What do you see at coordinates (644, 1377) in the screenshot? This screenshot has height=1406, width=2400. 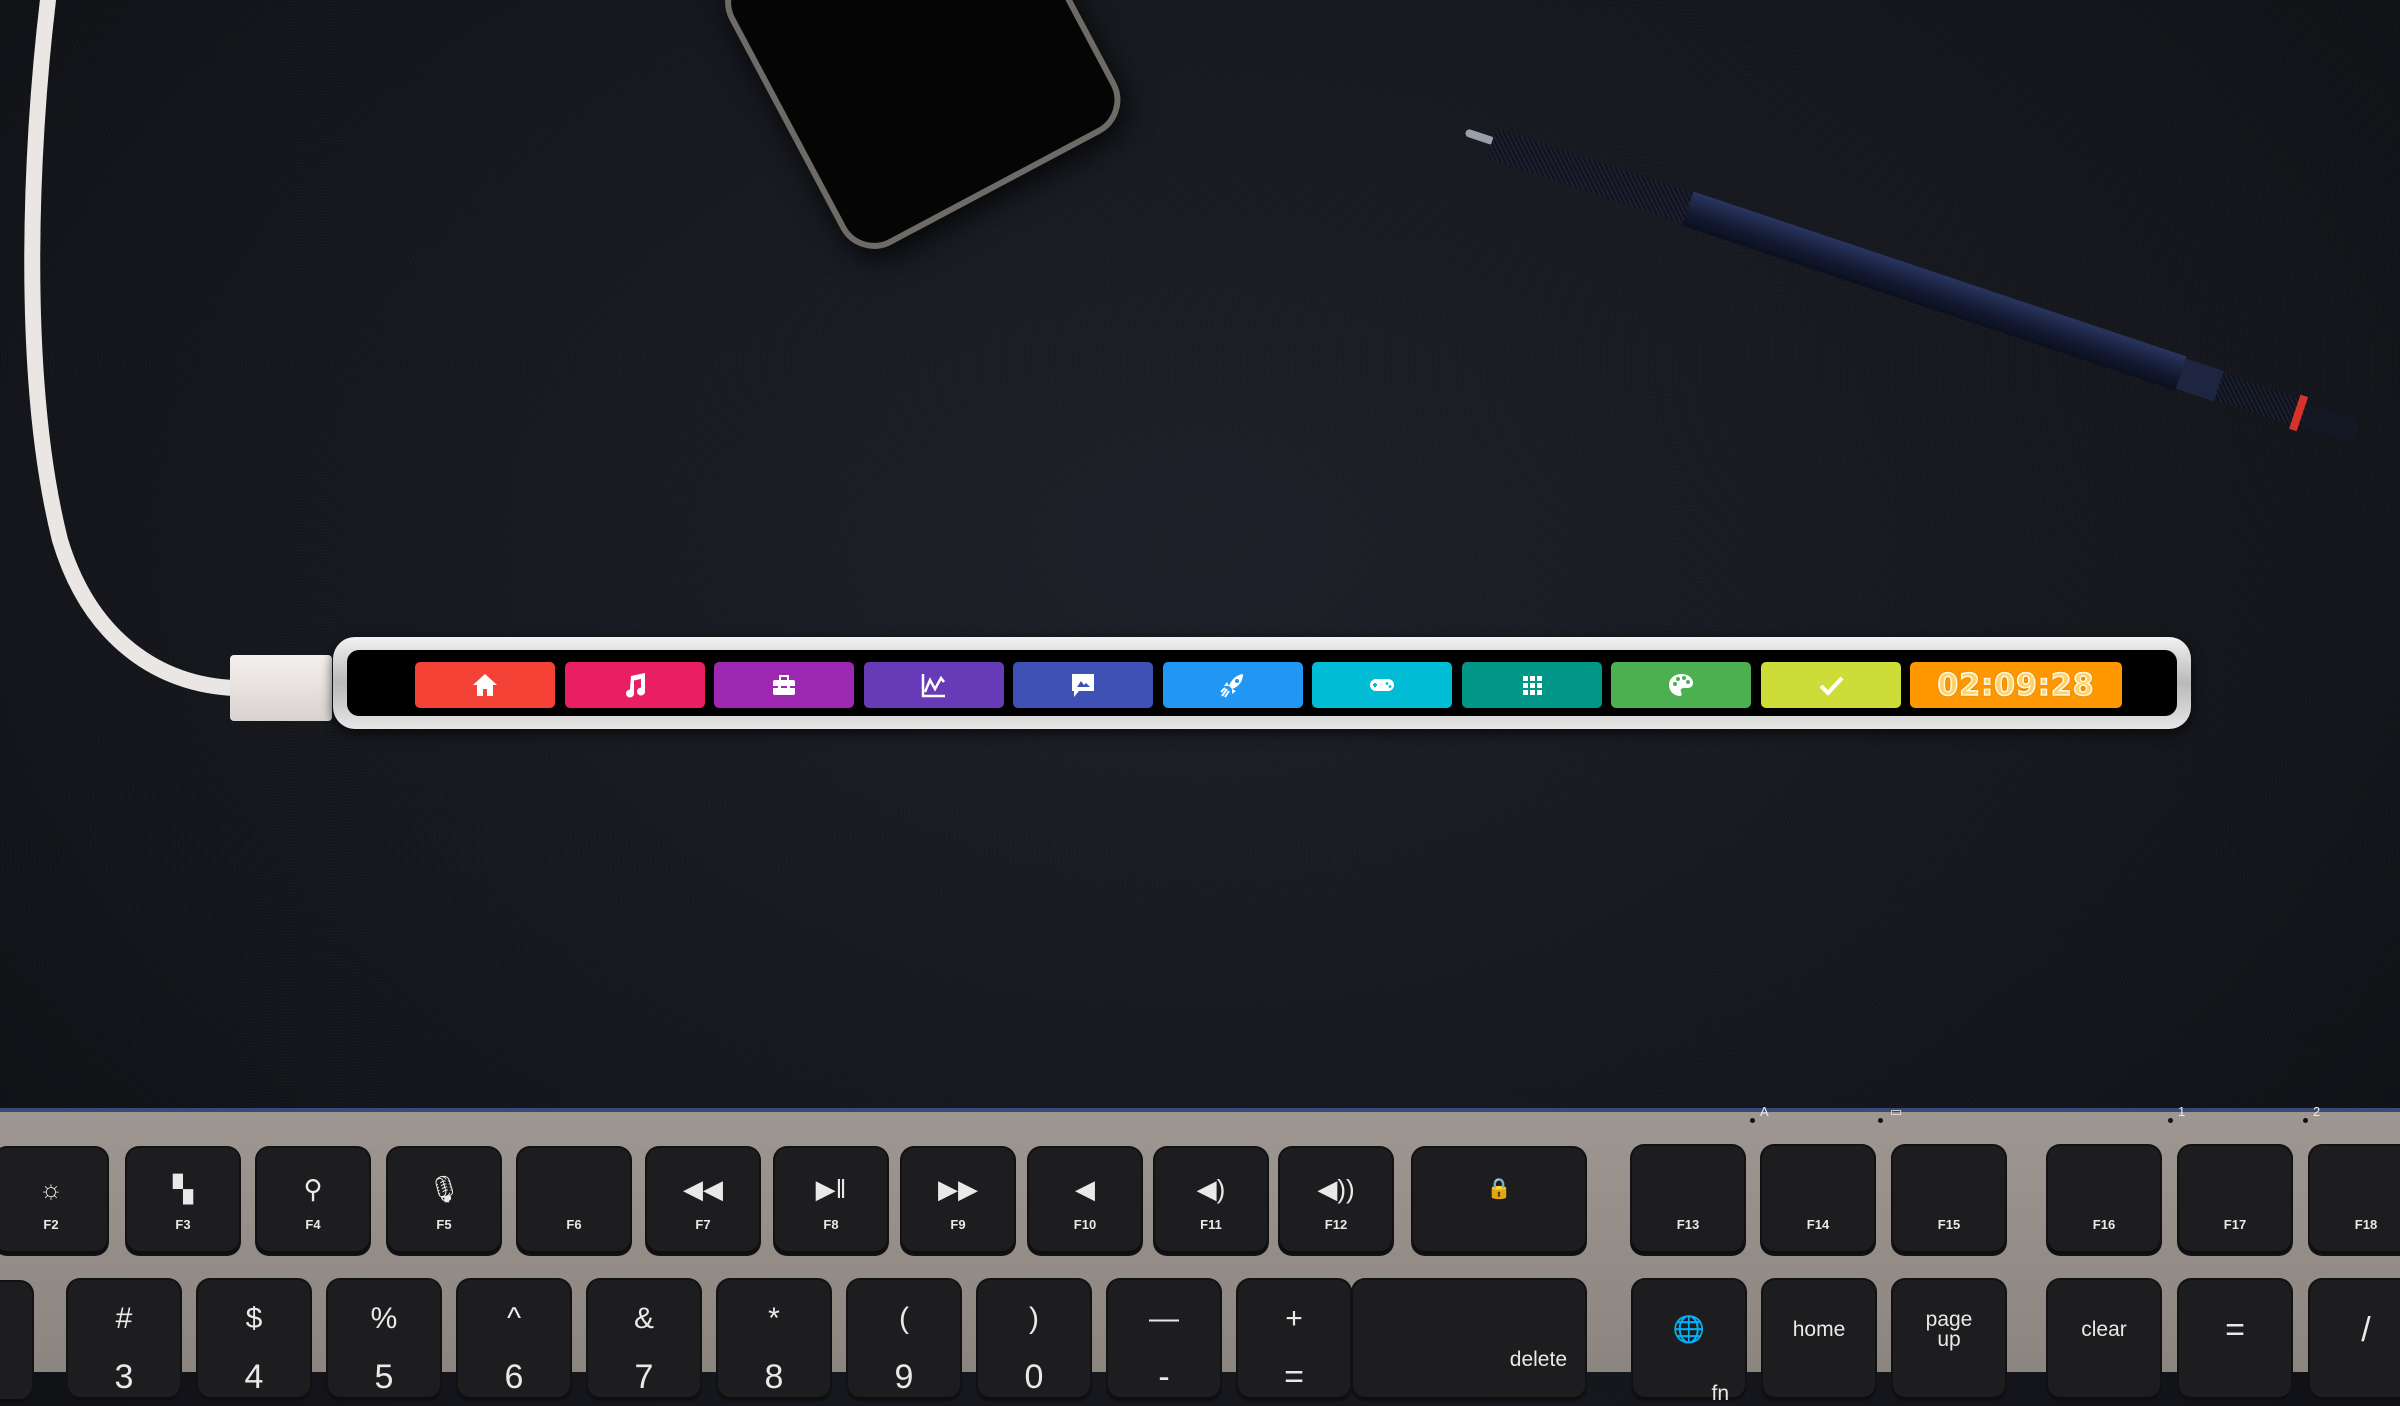 I see `key-symbol: 7` at bounding box center [644, 1377].